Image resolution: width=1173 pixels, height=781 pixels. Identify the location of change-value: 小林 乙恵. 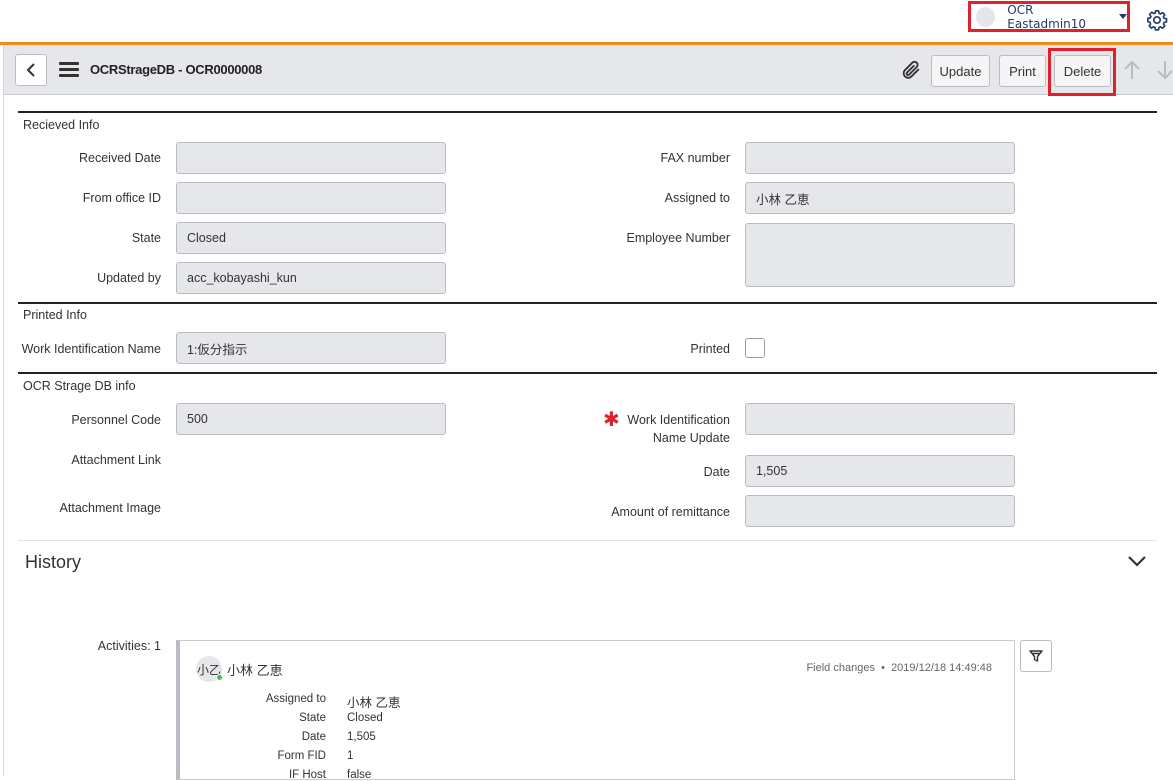
(374, 703).